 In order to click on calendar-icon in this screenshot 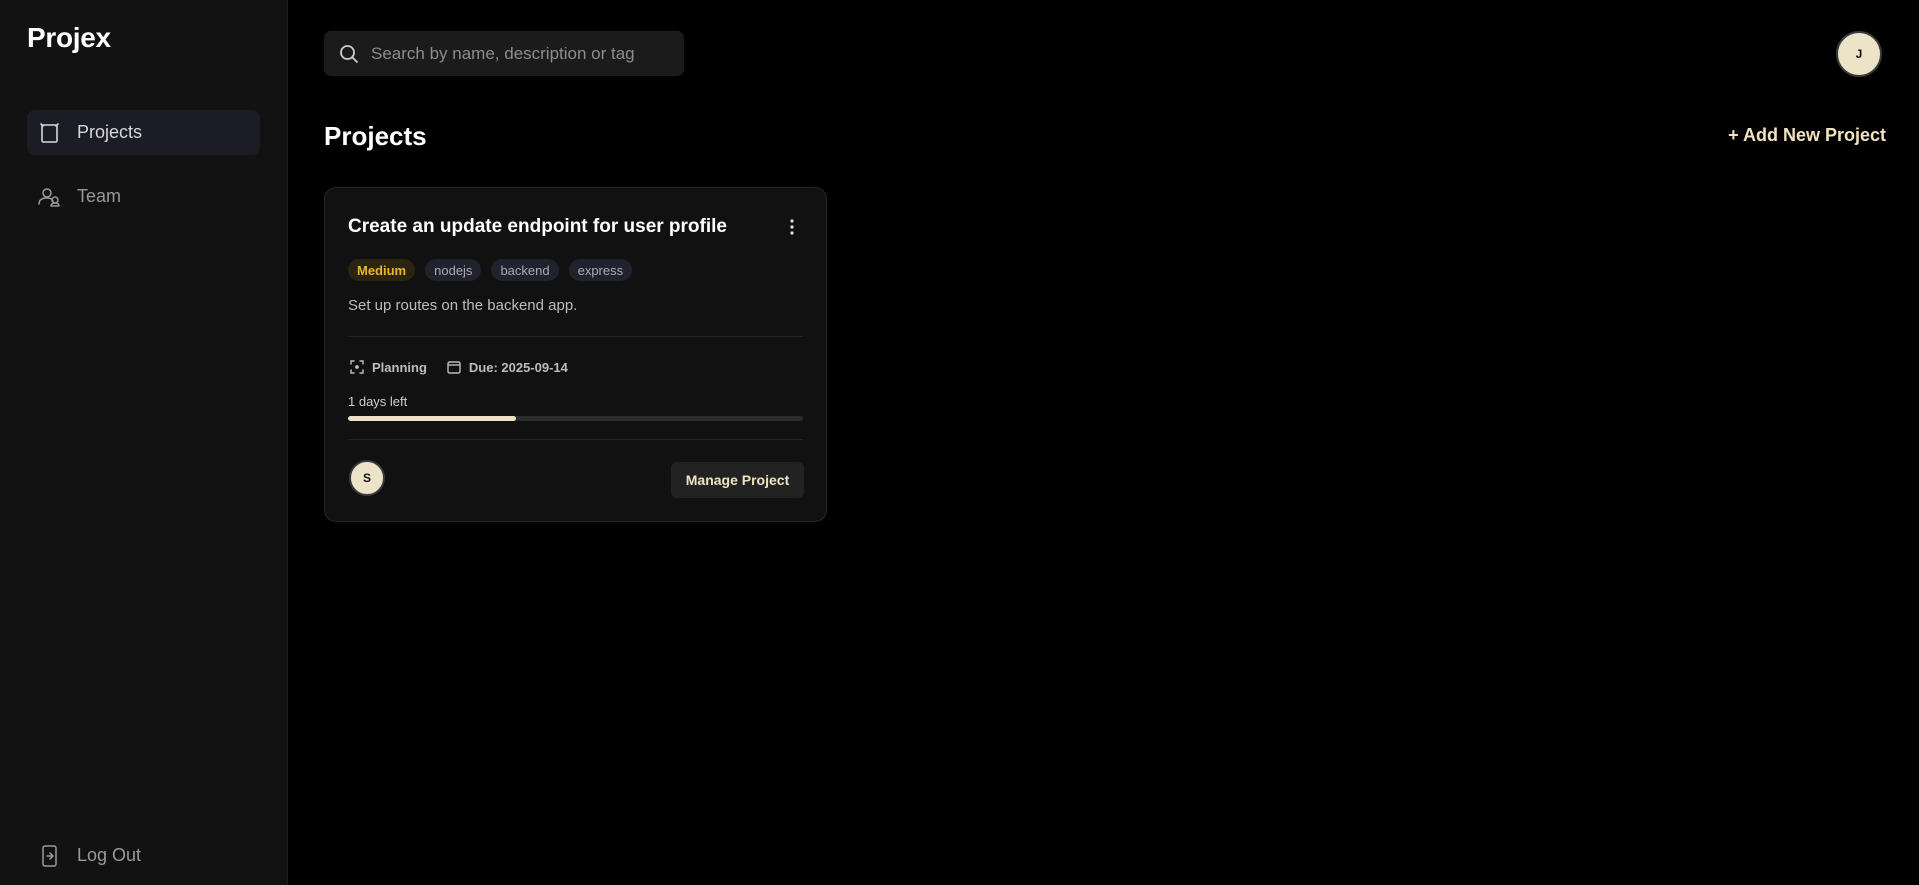, I will do `click(454, 367)`.